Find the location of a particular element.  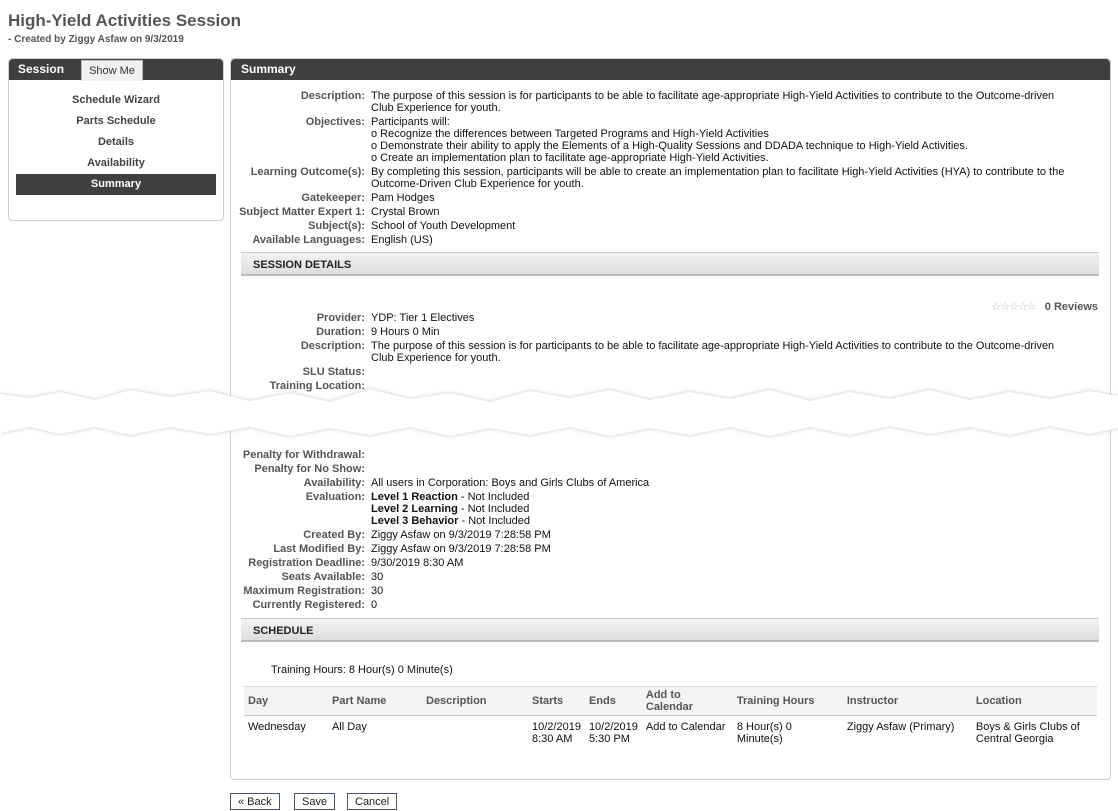

cell-location: Boys & Girls Clubs of Central Georgia is located at coordinates (1027, 733).